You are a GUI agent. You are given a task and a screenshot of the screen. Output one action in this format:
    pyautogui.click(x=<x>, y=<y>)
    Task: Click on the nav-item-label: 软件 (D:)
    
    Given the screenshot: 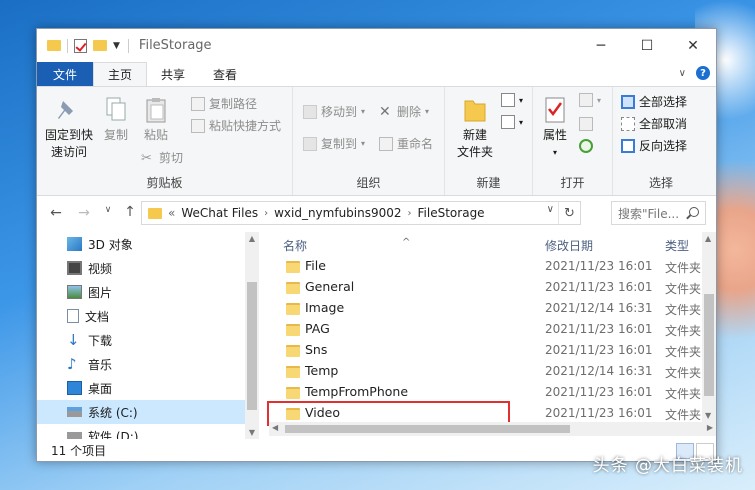 What is the action you would take?
    pyautogui.click(x=113, y=434)
    